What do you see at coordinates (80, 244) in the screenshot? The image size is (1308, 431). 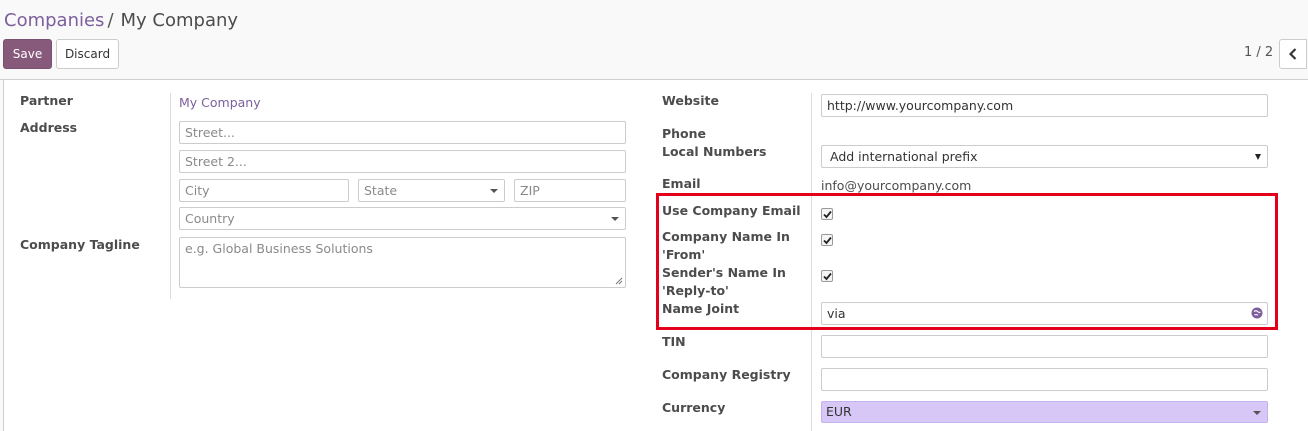 I see `company-tagline-label: Company Tagline` at bounding box center [80, 244].